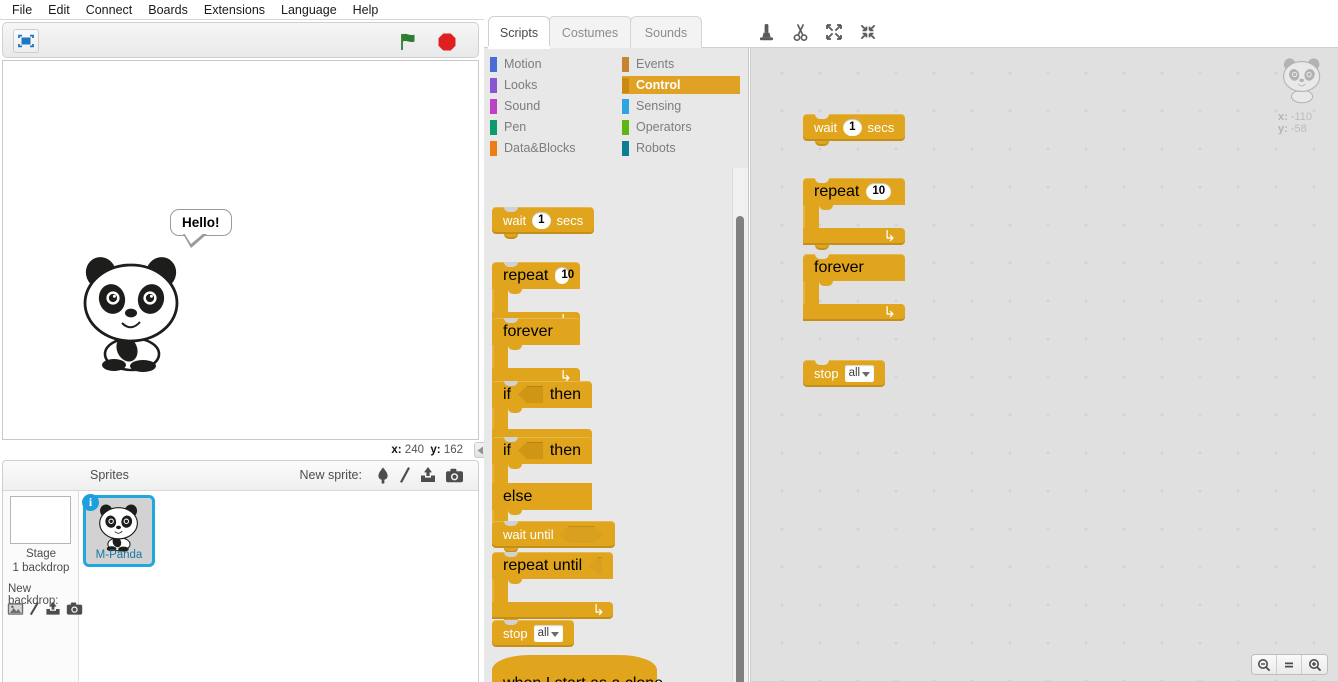 This screenshot has height=682, width=1338. Describe the element at coordinates (500, 590) in the screenshot. I see `block-c-arm` at that location.